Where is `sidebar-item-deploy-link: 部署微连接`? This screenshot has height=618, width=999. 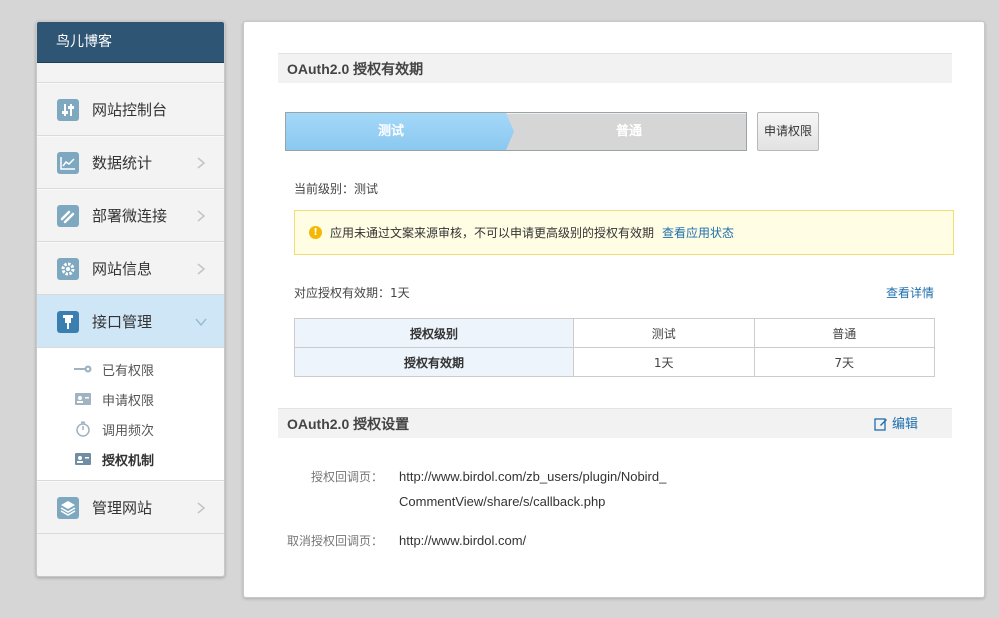 sidebar-item-deploy-link: 部署微连接 is located at coordinates (130, 215).